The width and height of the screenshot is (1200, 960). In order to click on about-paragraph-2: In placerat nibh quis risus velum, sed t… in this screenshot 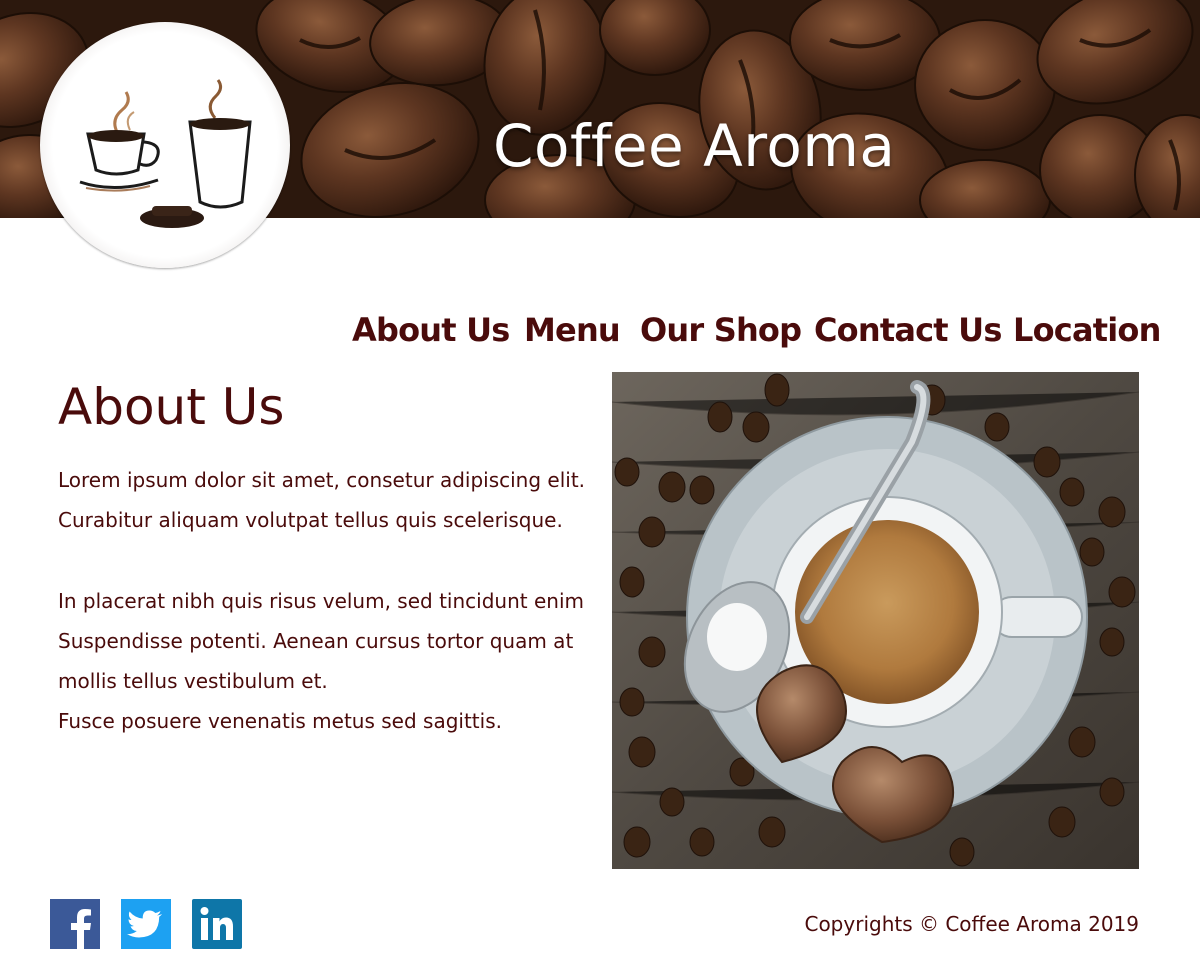, I will do `click(321, 661)`.